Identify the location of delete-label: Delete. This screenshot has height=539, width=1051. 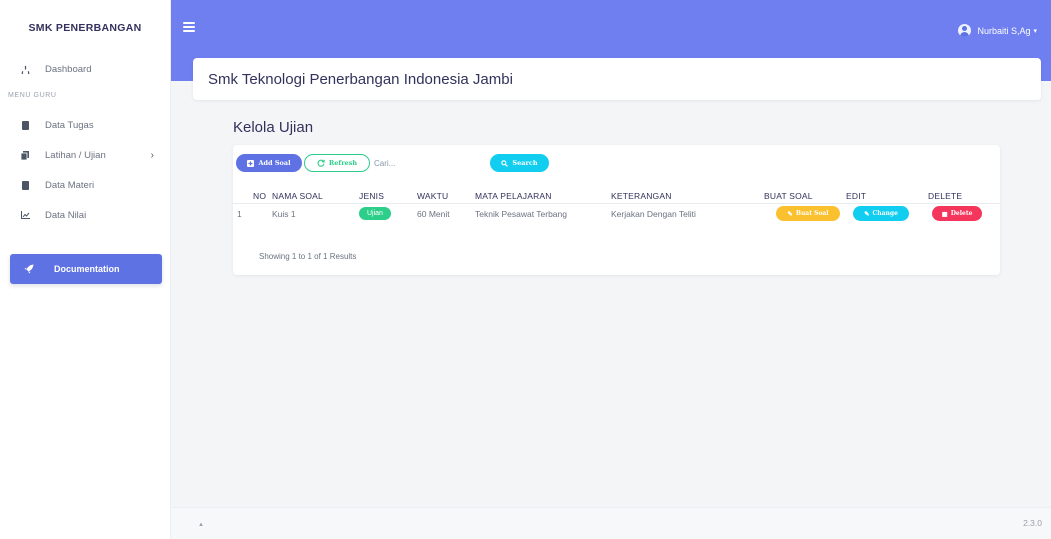
(961, 214).